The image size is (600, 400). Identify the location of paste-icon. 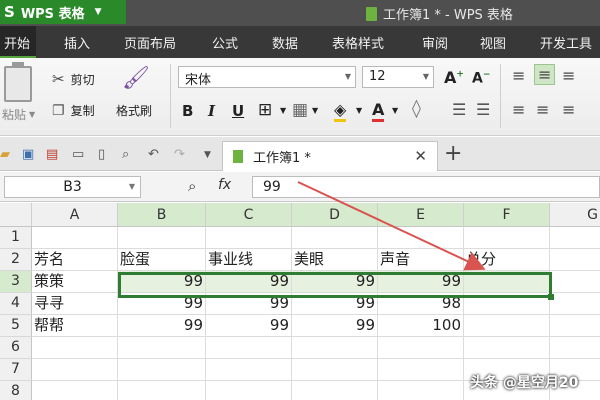
(18, 82).